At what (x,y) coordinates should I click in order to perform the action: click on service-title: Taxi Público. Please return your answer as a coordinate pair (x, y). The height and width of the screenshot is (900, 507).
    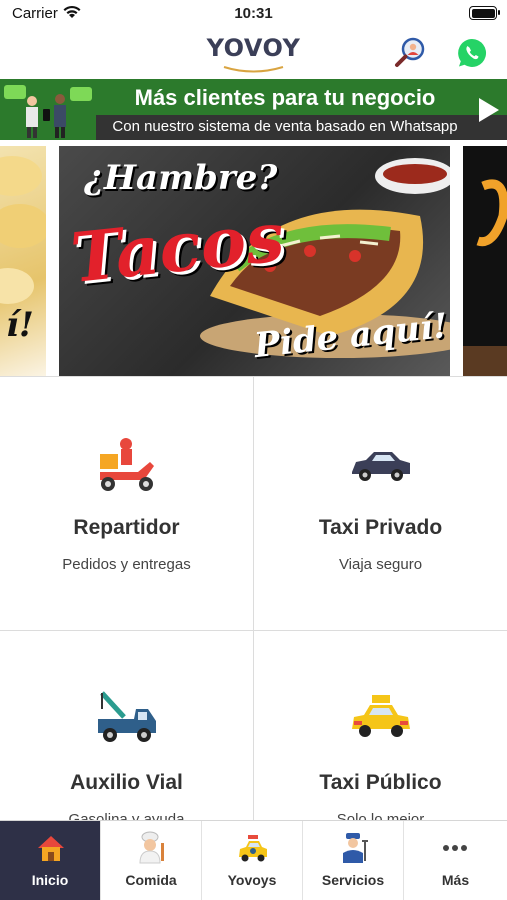
    Looking at the image, I should click on (380, 782).